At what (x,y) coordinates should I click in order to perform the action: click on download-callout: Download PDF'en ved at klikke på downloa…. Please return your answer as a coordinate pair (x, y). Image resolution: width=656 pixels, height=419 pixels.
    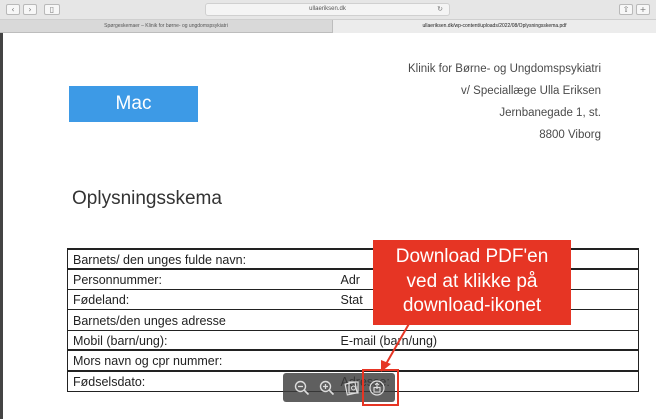
    Looking at the image, I should click on (472, 282).